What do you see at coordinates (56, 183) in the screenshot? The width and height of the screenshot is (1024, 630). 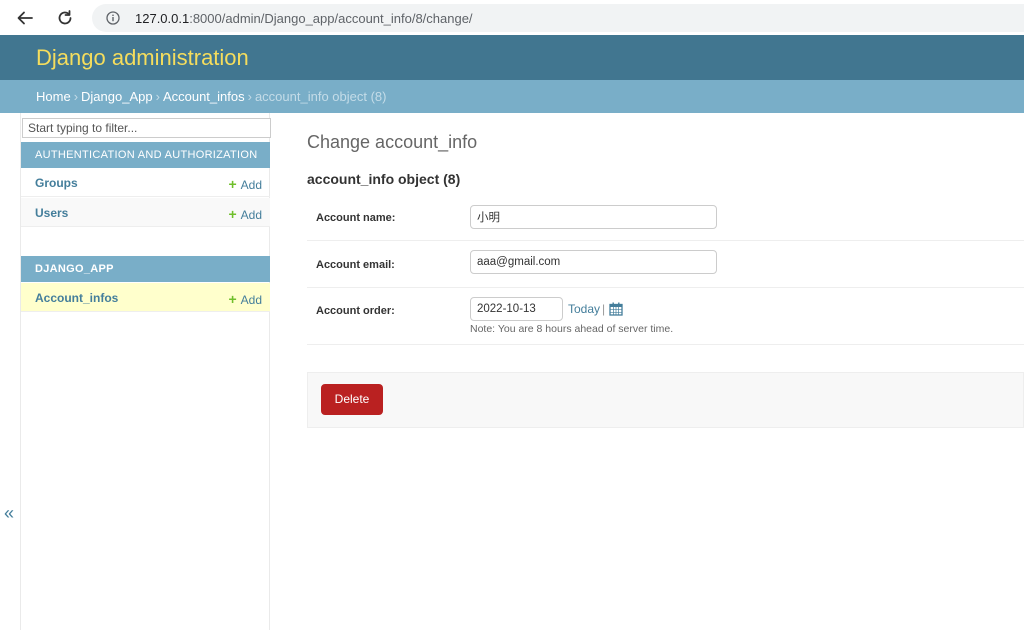 I see `model-link-groups: Groups` at bounding box center [56, 183].